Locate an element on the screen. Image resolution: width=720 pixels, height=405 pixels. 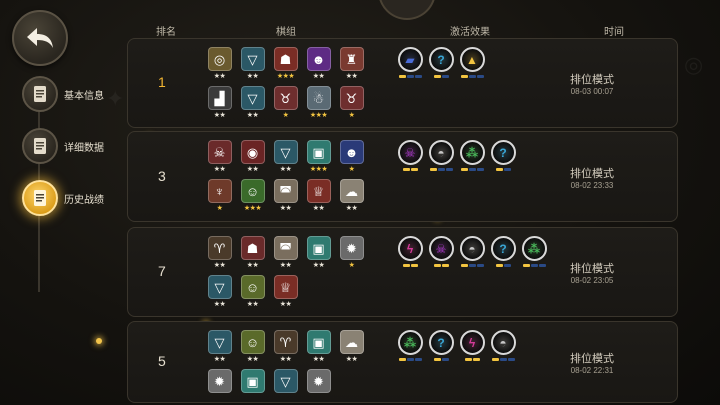
synergy-list: ⁂? ϟ ◓ is located at coordinates (456, 345).